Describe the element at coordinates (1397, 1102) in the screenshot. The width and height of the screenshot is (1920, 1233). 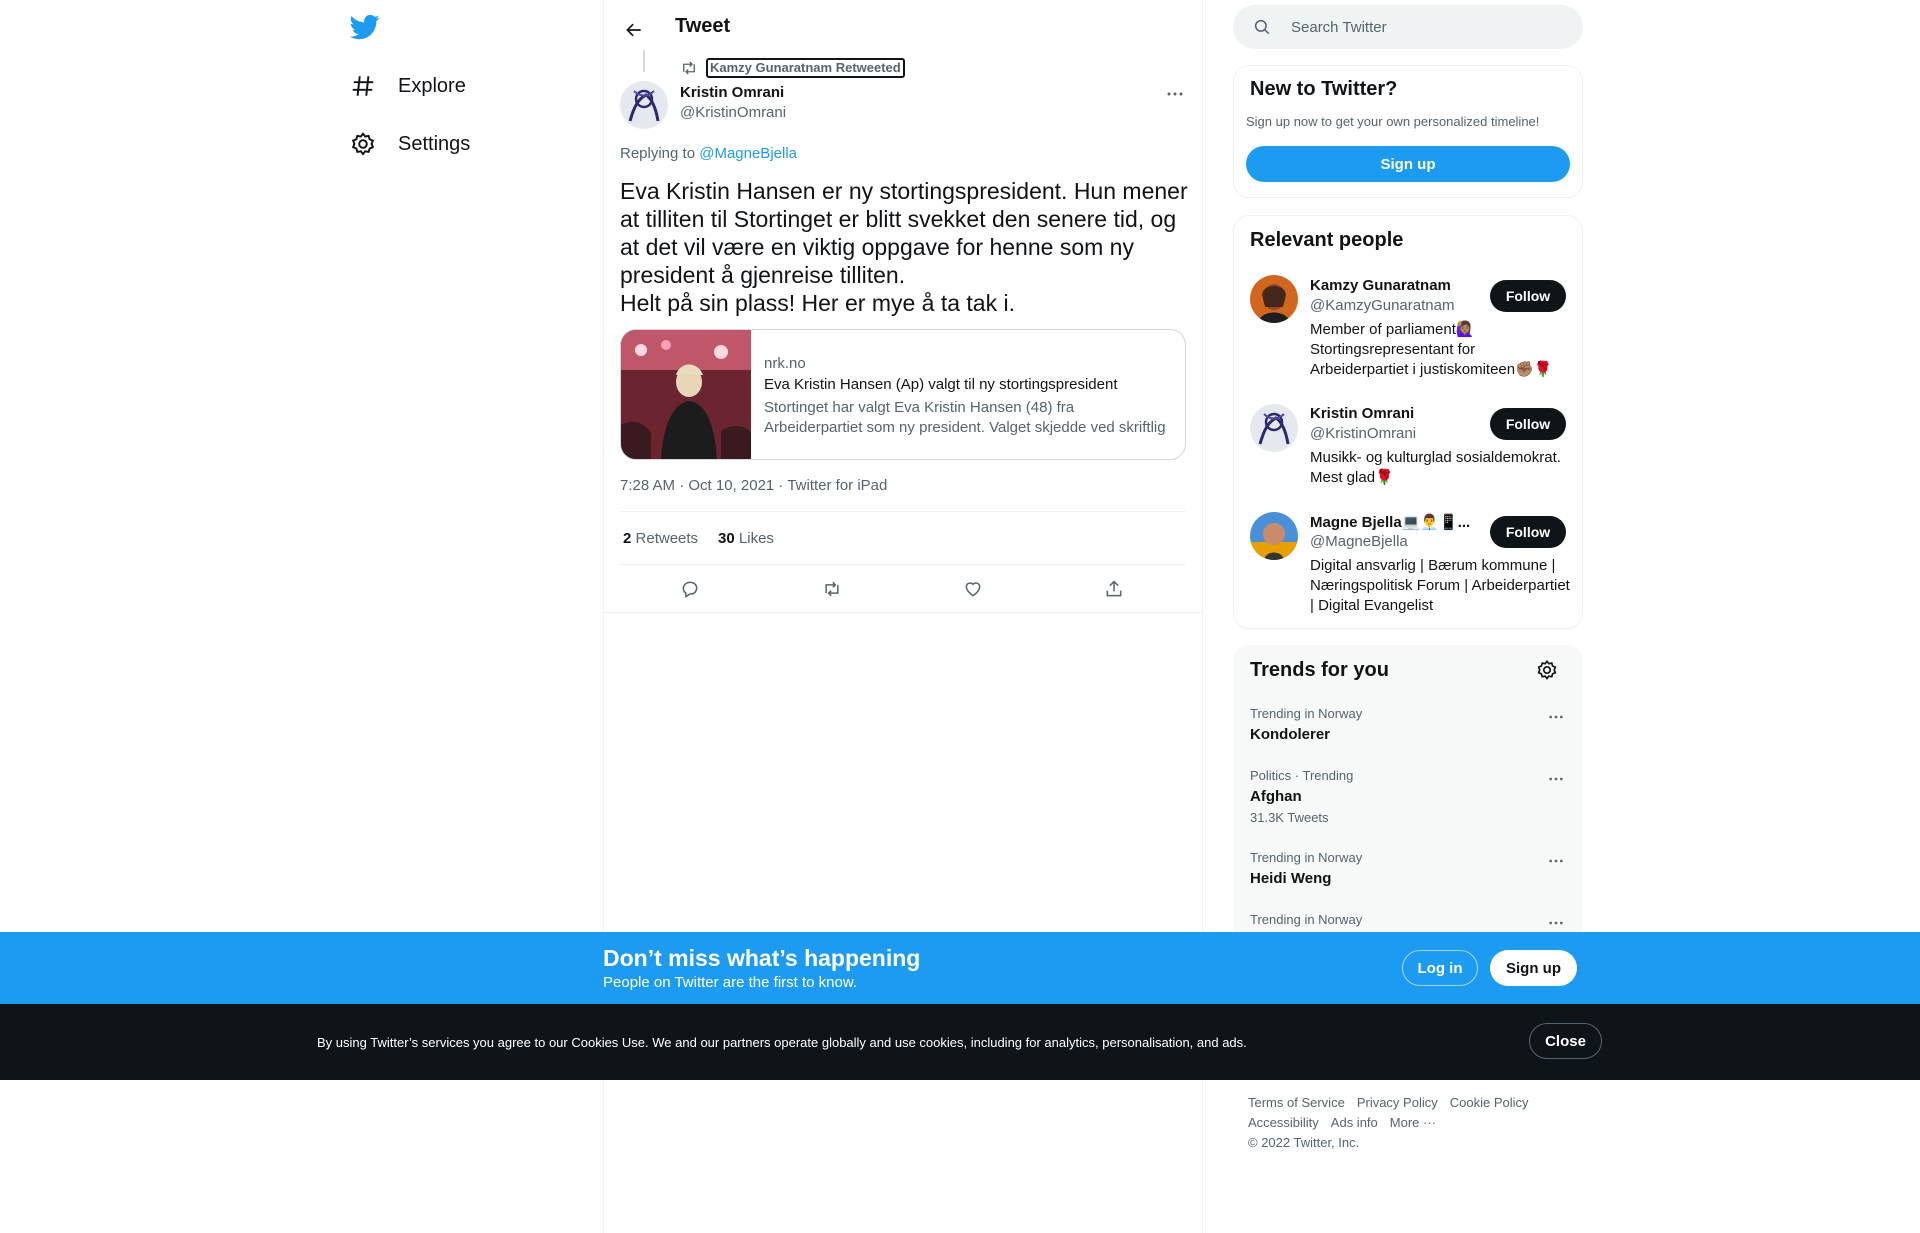
I see `footer-link: Privacy Policy` at that location.